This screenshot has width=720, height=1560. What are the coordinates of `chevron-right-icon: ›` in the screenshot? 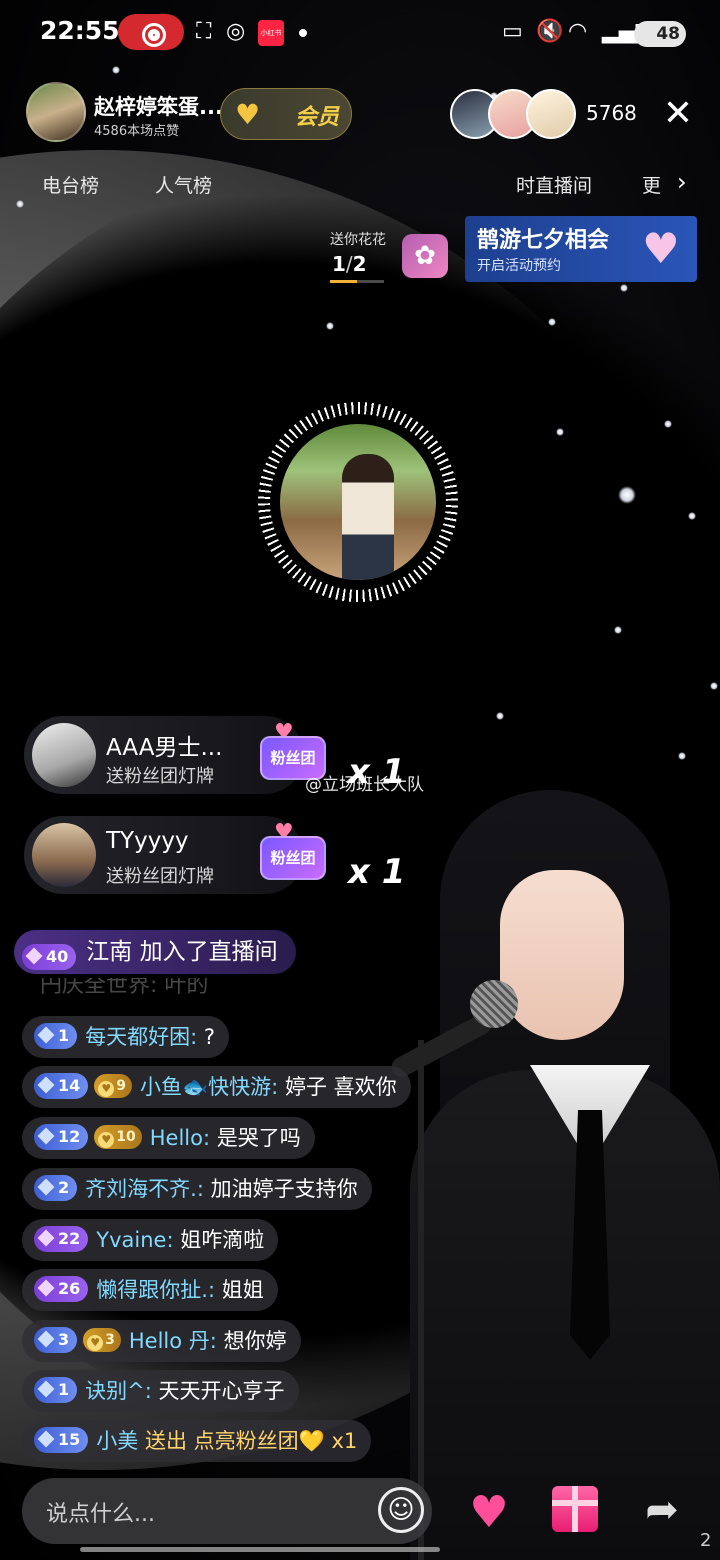 It's located at (682, 182).